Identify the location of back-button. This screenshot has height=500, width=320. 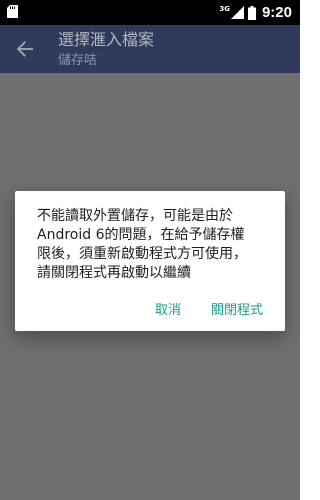
(25, 49).